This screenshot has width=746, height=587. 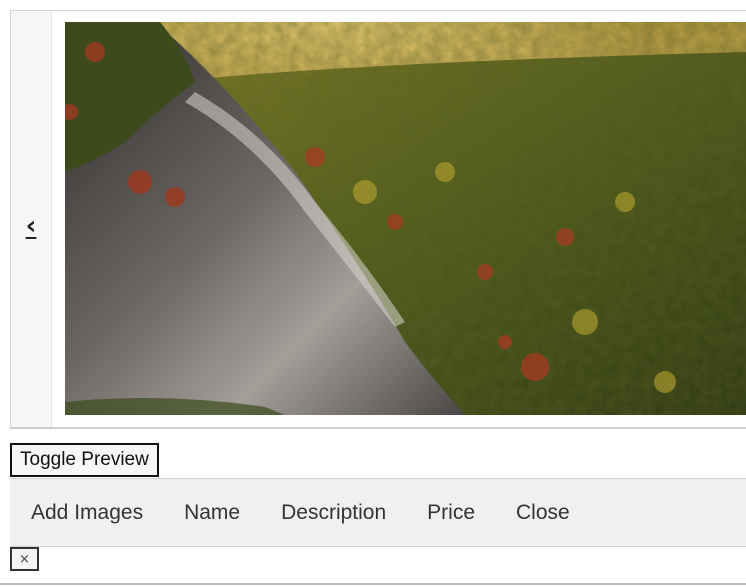 I want to click on close-icon: ×, so click(x=24, y=559).